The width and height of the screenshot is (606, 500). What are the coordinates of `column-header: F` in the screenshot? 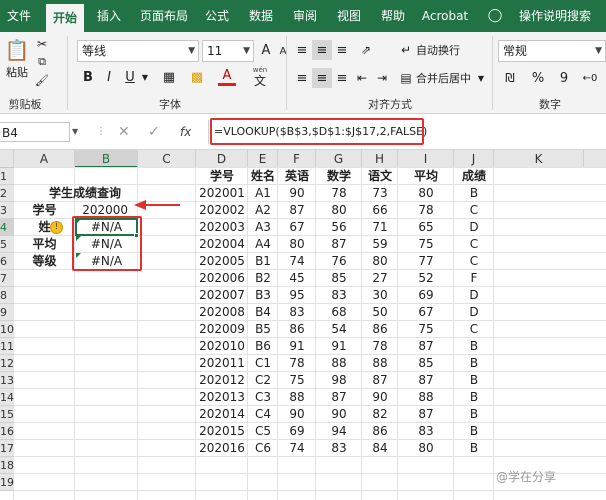 It's located at (297, 159).